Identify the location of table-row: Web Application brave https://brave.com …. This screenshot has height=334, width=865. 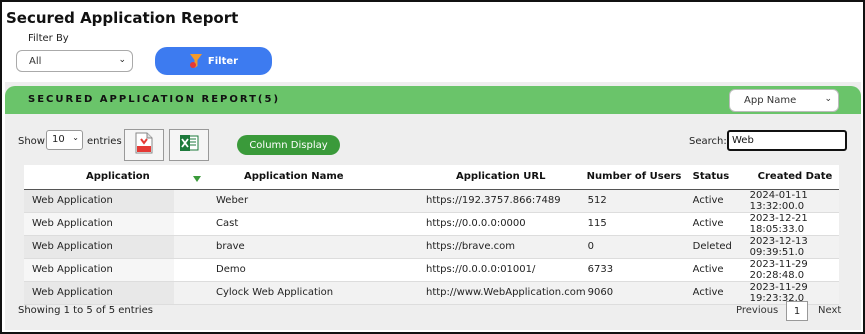
(431, 247).